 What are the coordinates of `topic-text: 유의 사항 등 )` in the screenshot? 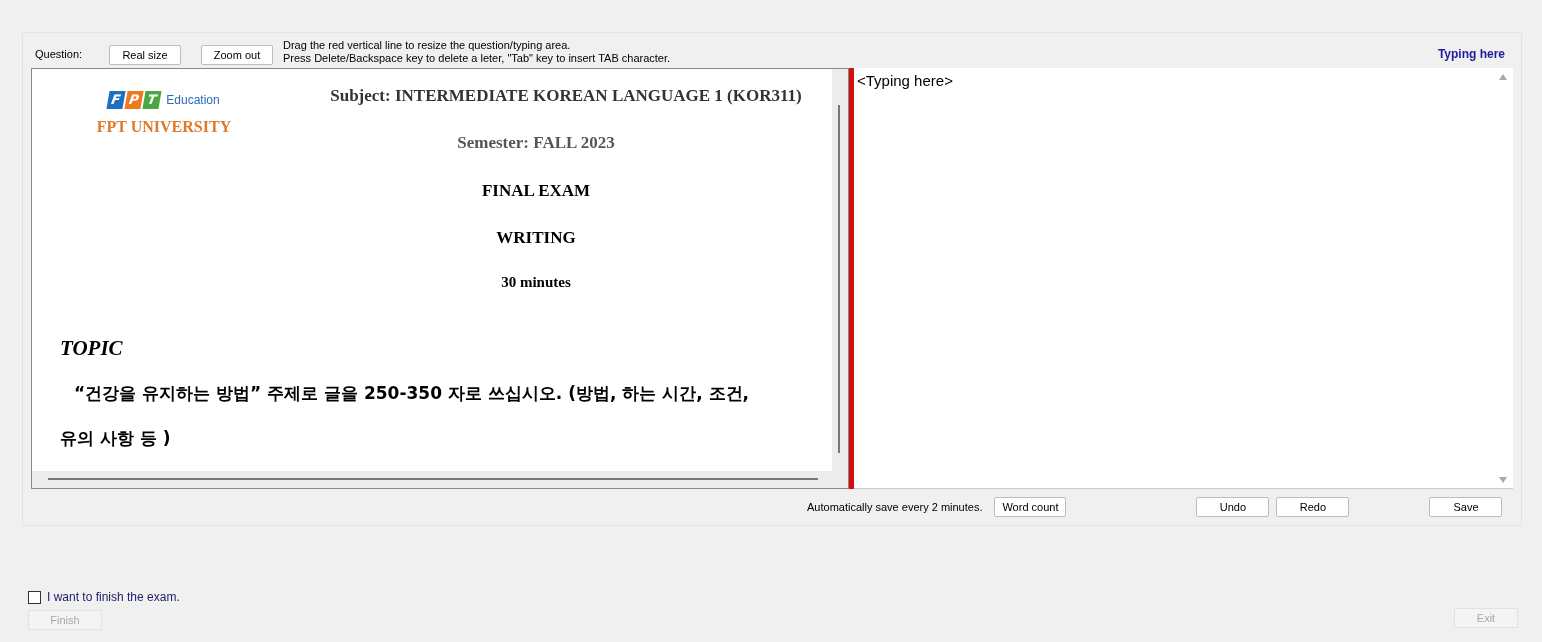 It's located at (116, 439).